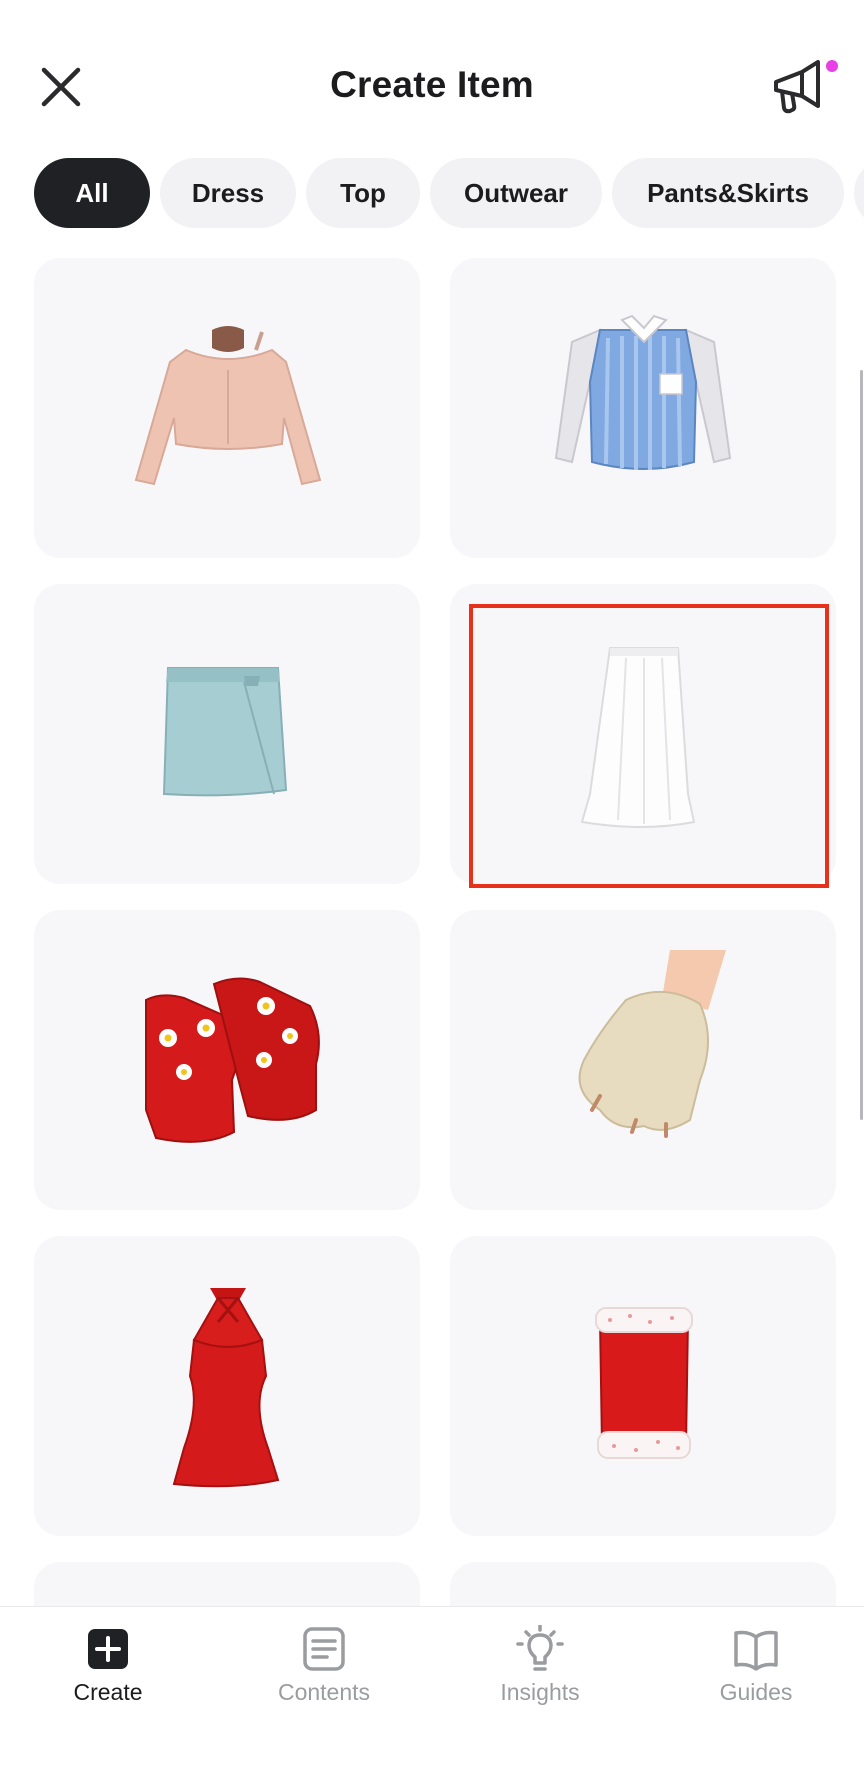  I want to click on item-card-beige-paw-gloves, so click(643, 1060).